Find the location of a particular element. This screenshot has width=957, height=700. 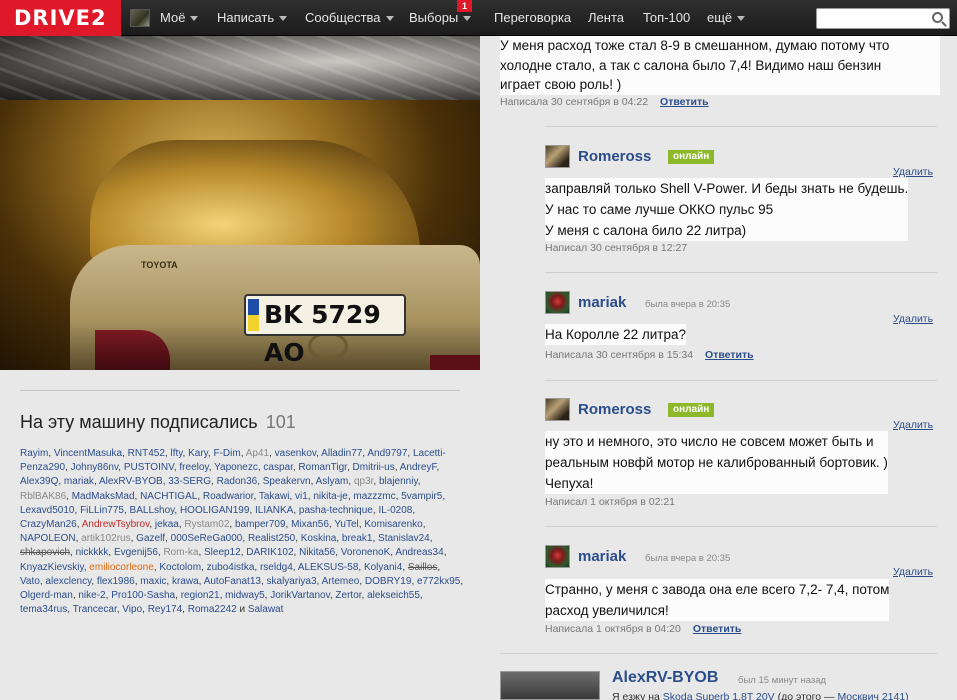

subscriber-link: NAPOLEON is located at coordinates (48, 538).